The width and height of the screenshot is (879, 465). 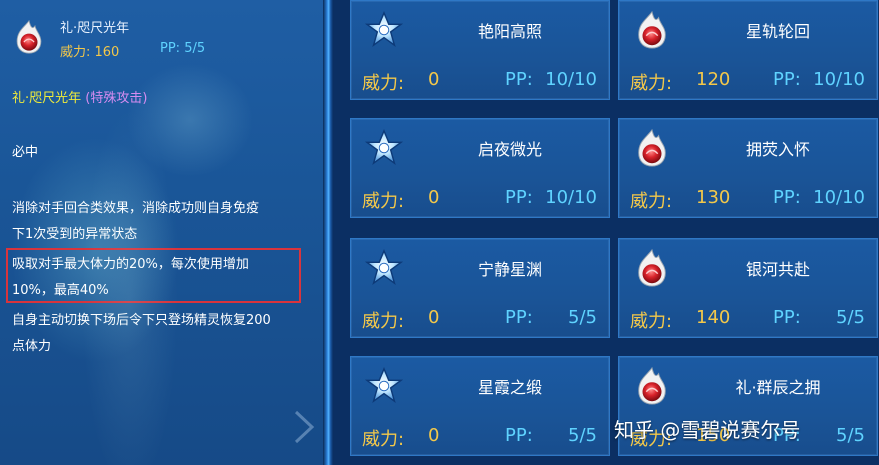 I want to click on detail-title-type: (特殊攻击), so click(x=116, y=98).